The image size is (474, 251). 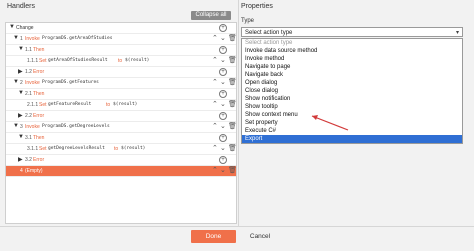 What do you see at coordinates (121, 50) in the screenshot?
I see `tree-row-1-1: ▼ 1.1 Then +` at bounding box center [121, 50].